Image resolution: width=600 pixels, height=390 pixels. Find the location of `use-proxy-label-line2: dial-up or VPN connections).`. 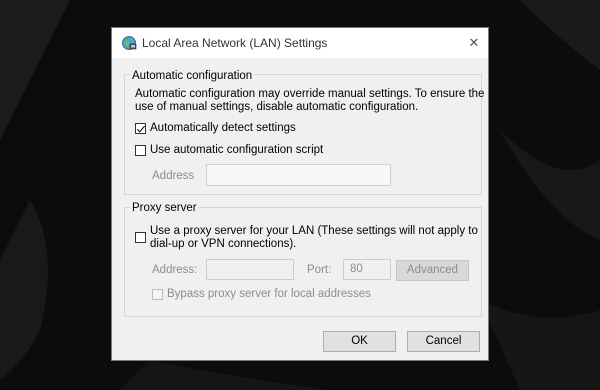

use-proxy-label-line2: dial-up or VPN connections). is located at coordinates (223, 244).